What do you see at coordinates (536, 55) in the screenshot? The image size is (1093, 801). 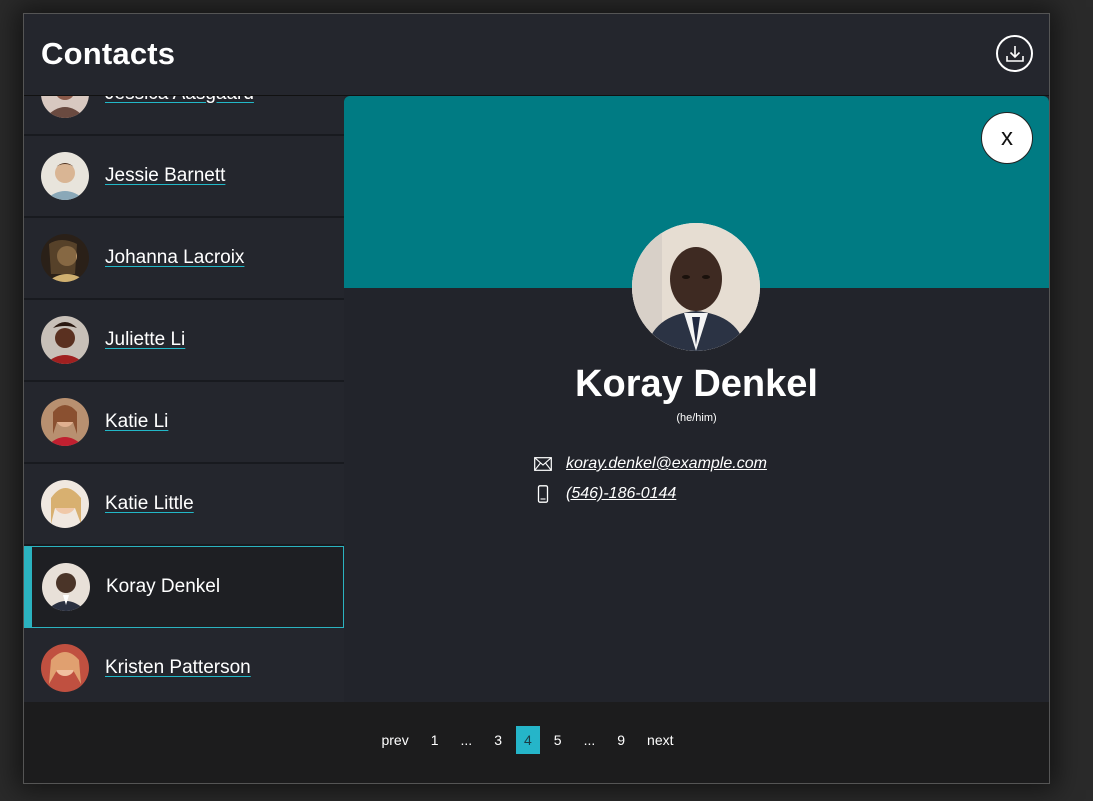 I see `app-header: Contacts` at bounding box center [536, 55].